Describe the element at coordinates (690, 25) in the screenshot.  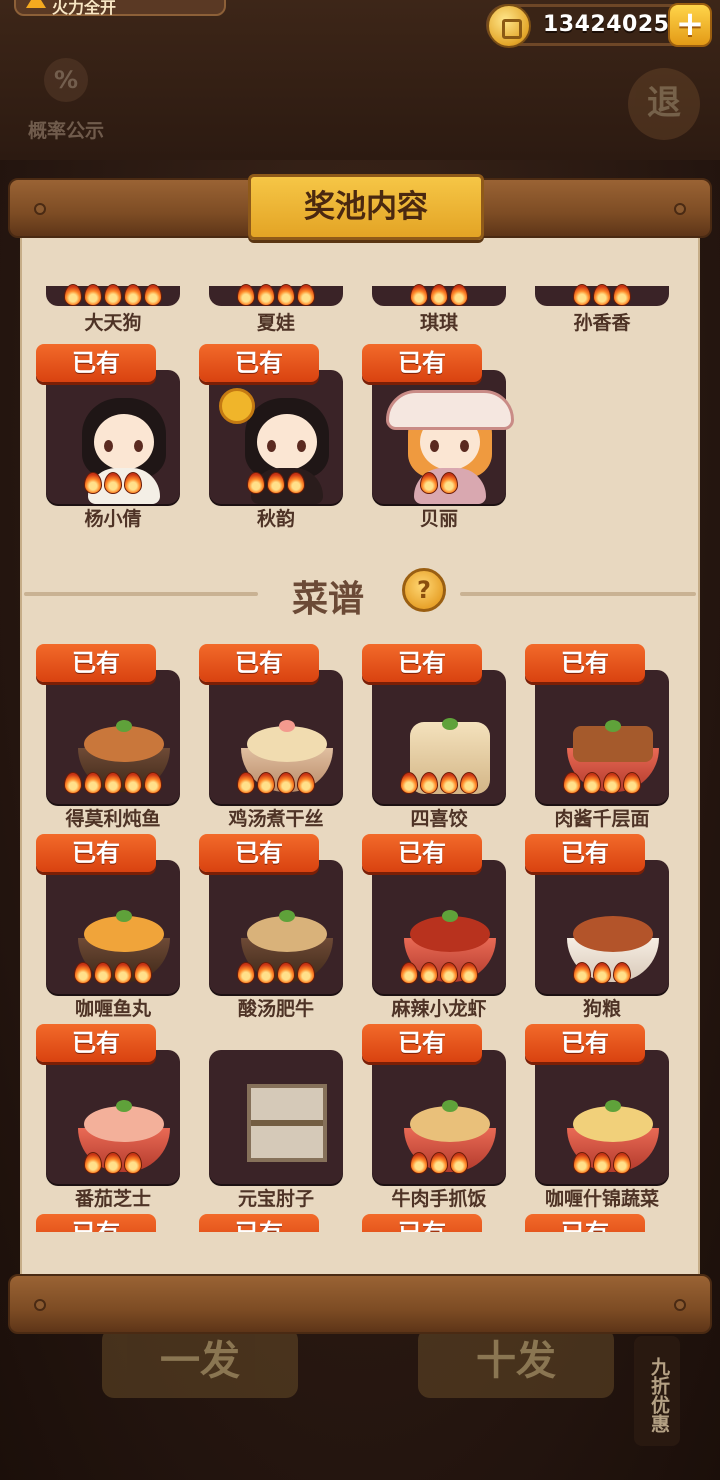
I see `add-coins-button: +` at that location.